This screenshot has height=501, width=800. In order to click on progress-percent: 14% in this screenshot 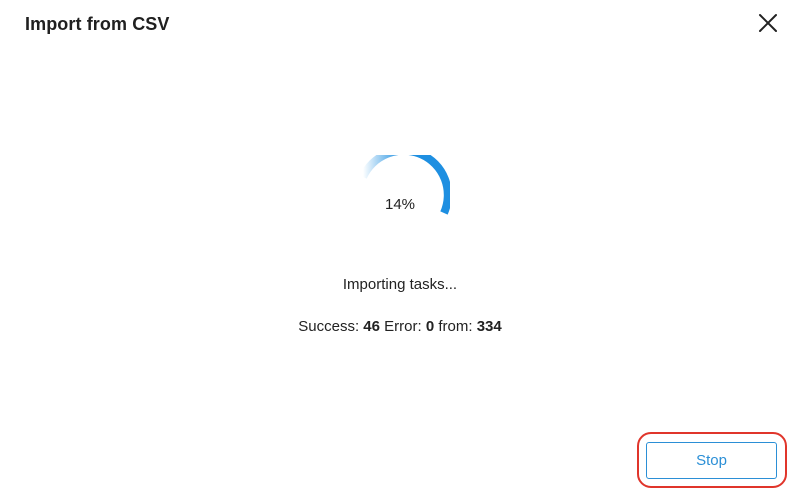, I will do `click(400, 204)`.